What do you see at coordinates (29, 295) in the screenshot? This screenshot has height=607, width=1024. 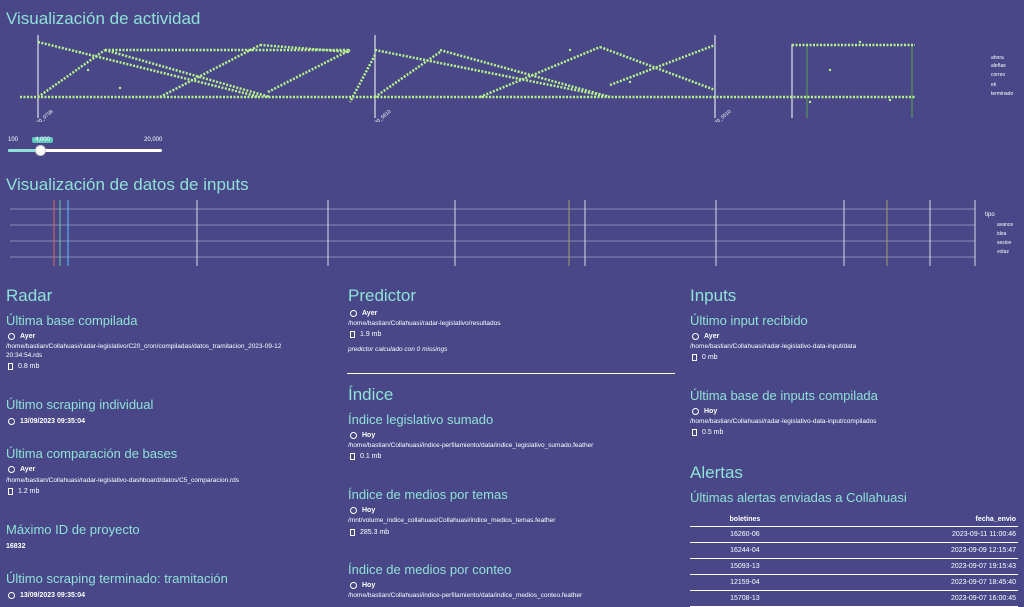 I see `radar-title: Radar` at bounding box center [29, 295].